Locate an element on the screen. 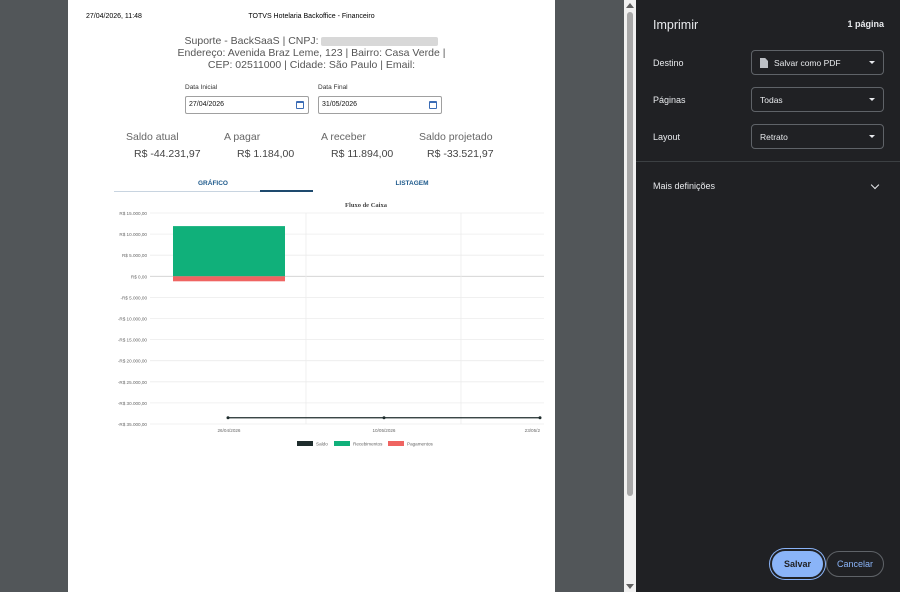 The width and height of the screenshot is (900, 592). save-button: Salvar is located at coordinates (797, 564).